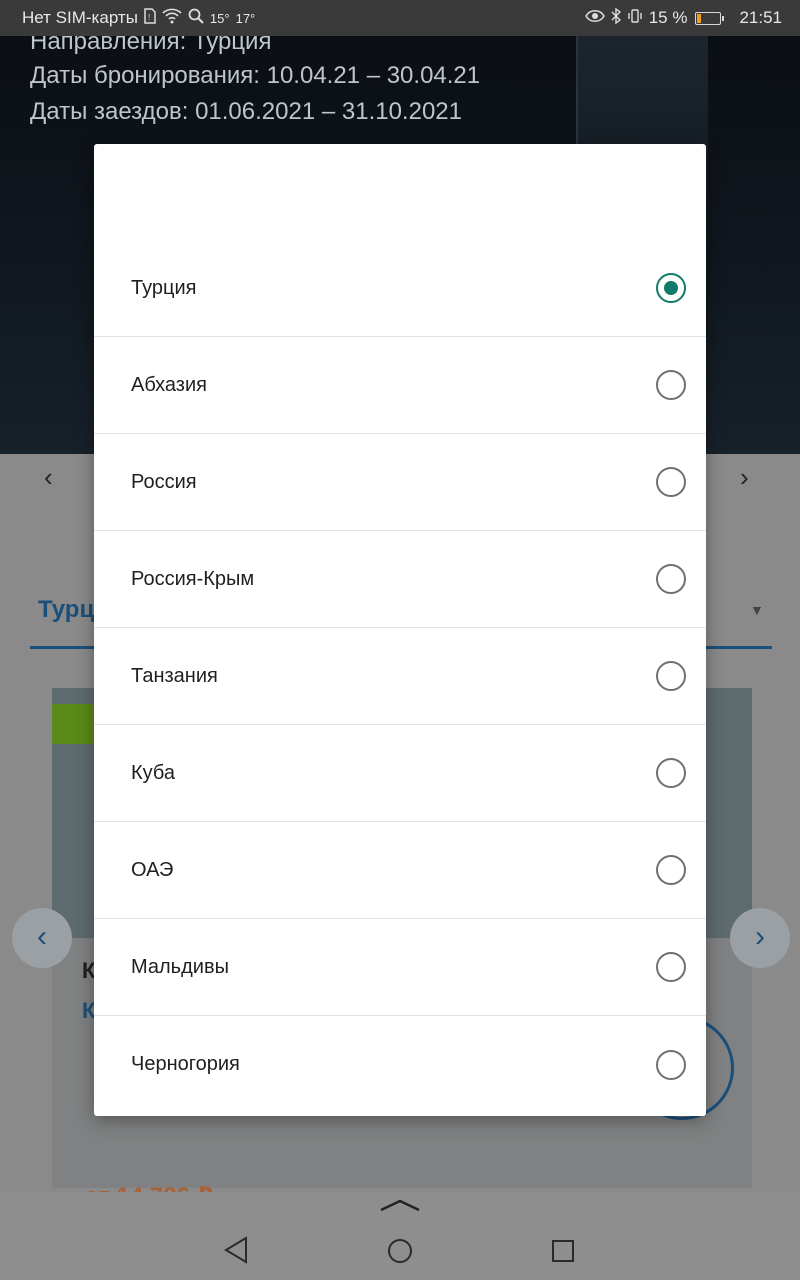  What do you see at coordinates (563, 1250) in the screenshot?
I see `recents-icon` at bounding box center [563, 1250].